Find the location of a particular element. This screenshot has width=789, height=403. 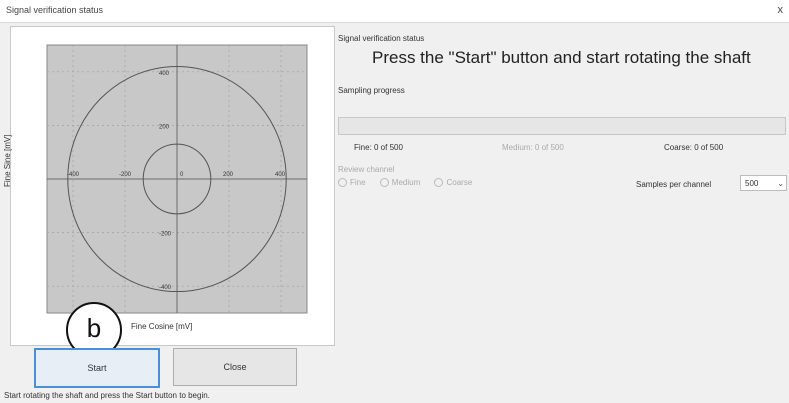

close-button: Close is located at coordinates (235, 367).